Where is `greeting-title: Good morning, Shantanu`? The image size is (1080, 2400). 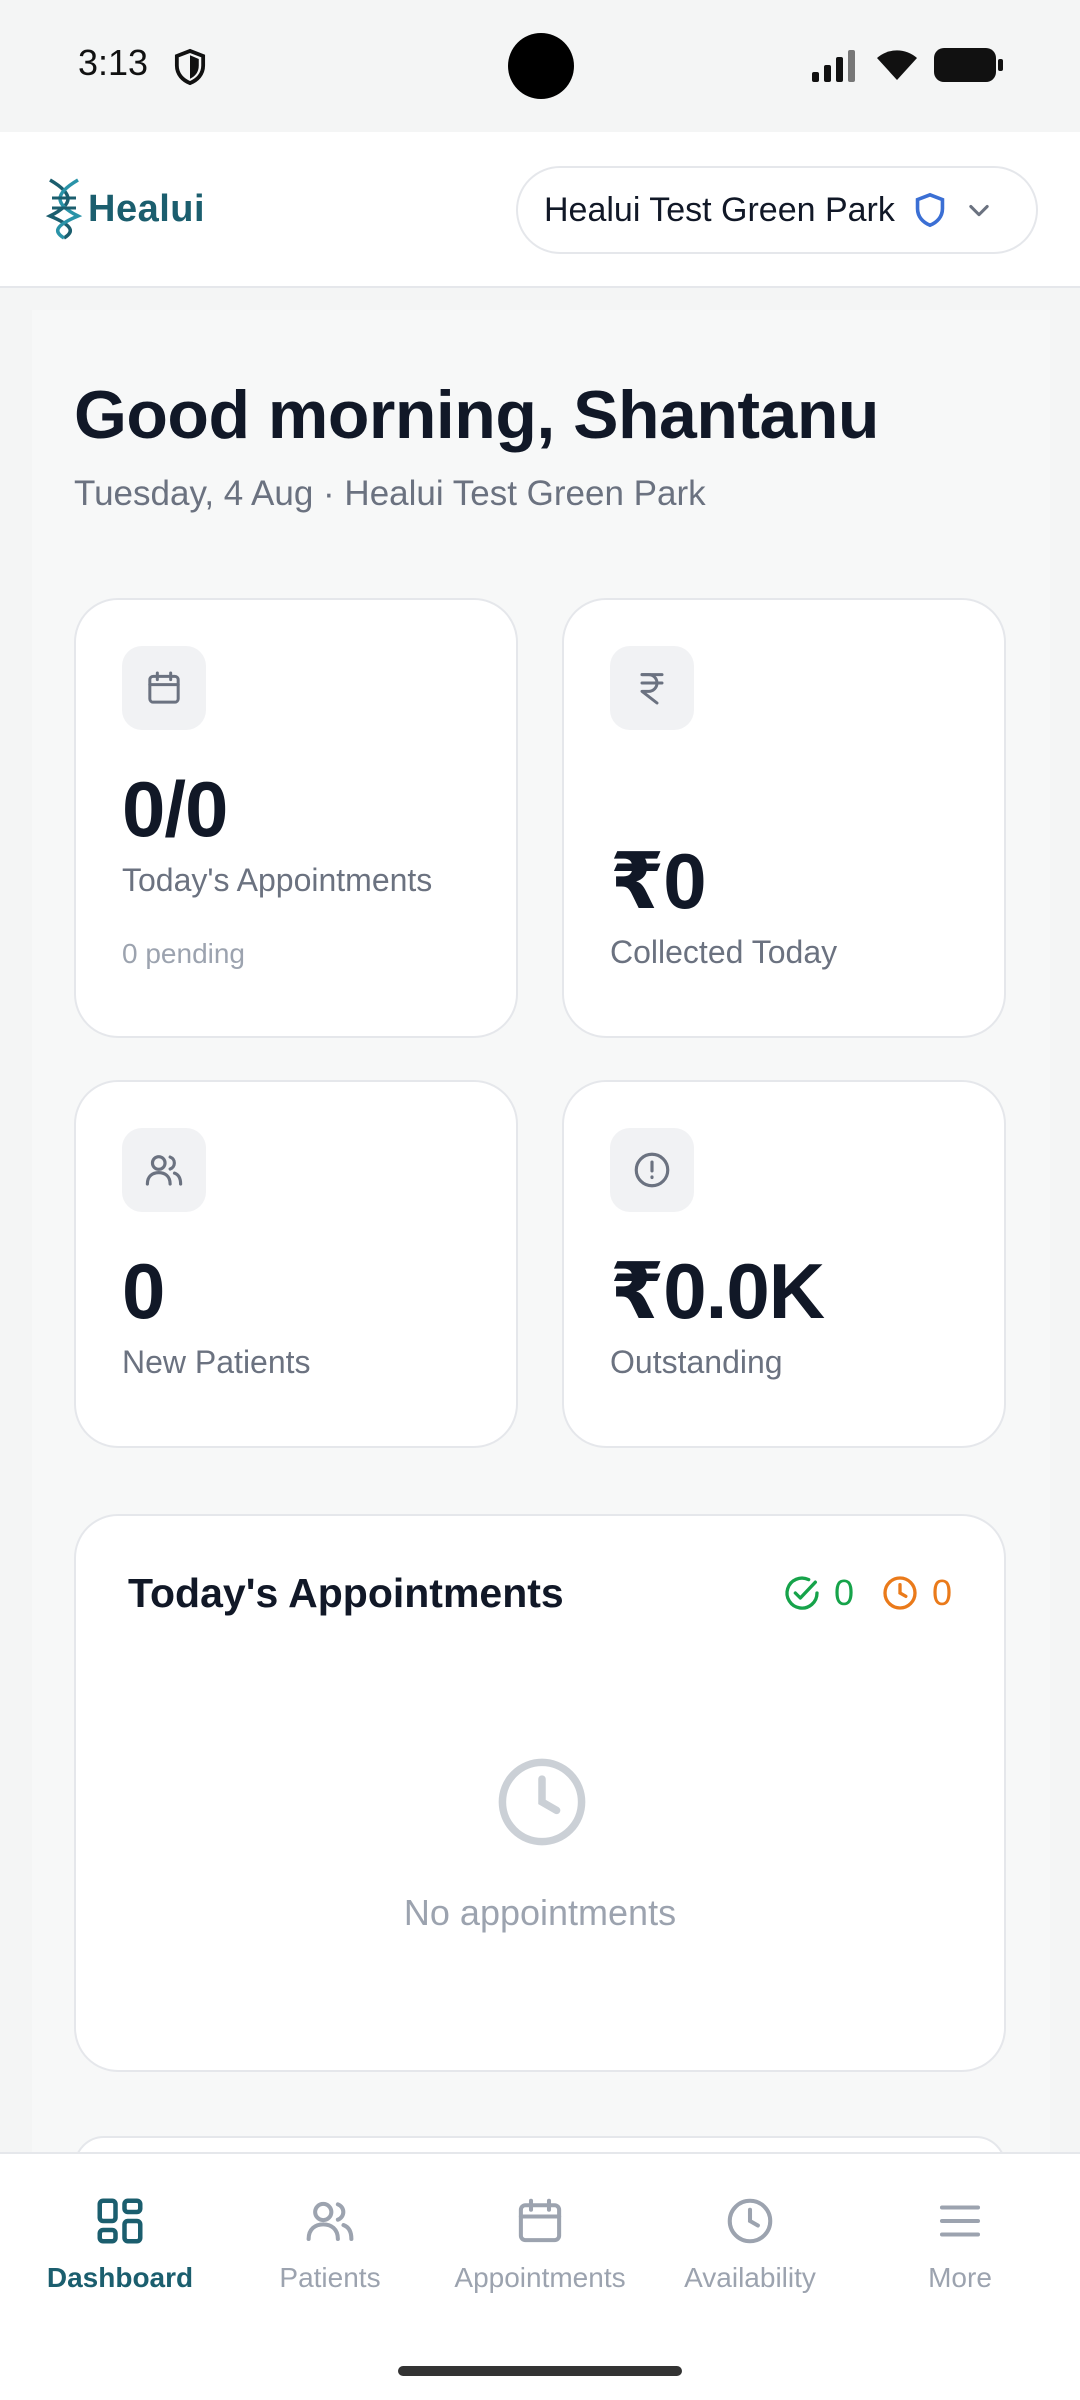
greeting-title: Good morning, Shantanu is located at coordinates (476, 415).